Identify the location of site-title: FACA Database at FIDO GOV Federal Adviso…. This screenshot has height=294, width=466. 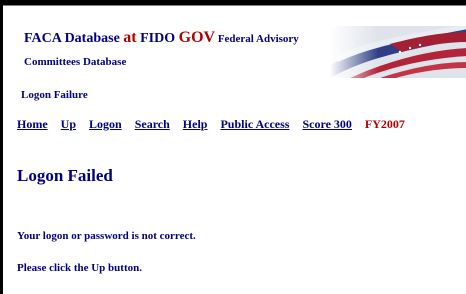
(184, 50).